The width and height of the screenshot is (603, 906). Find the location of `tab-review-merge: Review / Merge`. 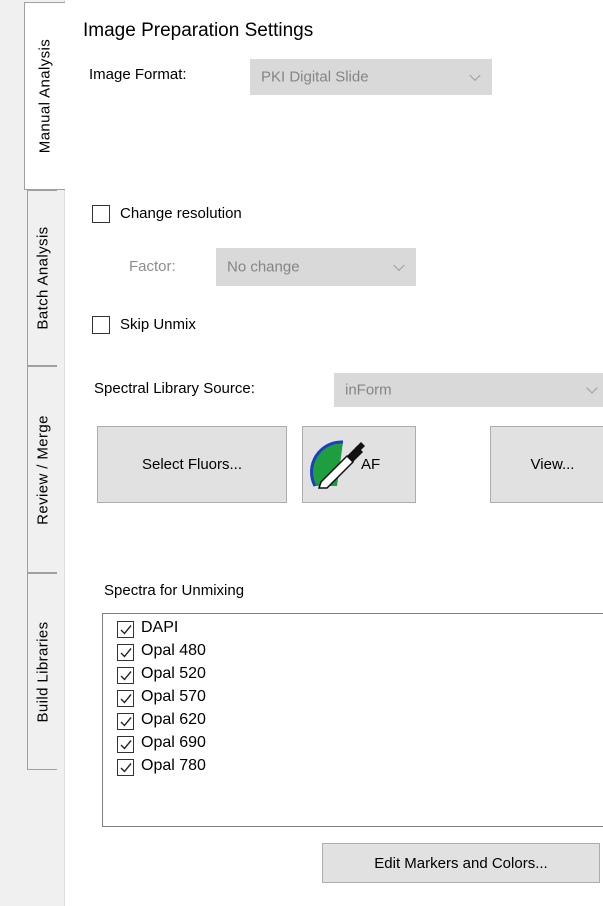

tab-review-merge: Review / Merge is located at coordinates (42, 469).